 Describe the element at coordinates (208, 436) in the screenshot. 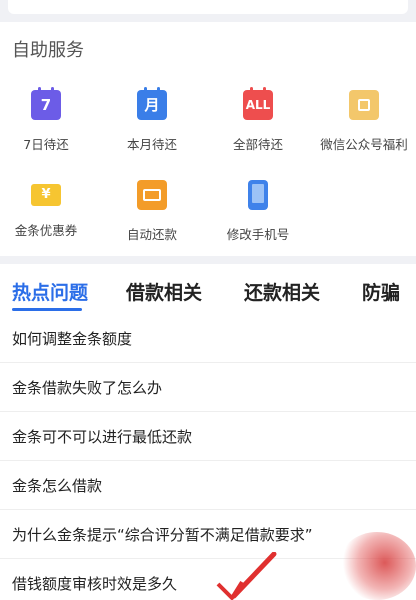

I see `faq-item: 金条可不可以进行最低还款` at that location.